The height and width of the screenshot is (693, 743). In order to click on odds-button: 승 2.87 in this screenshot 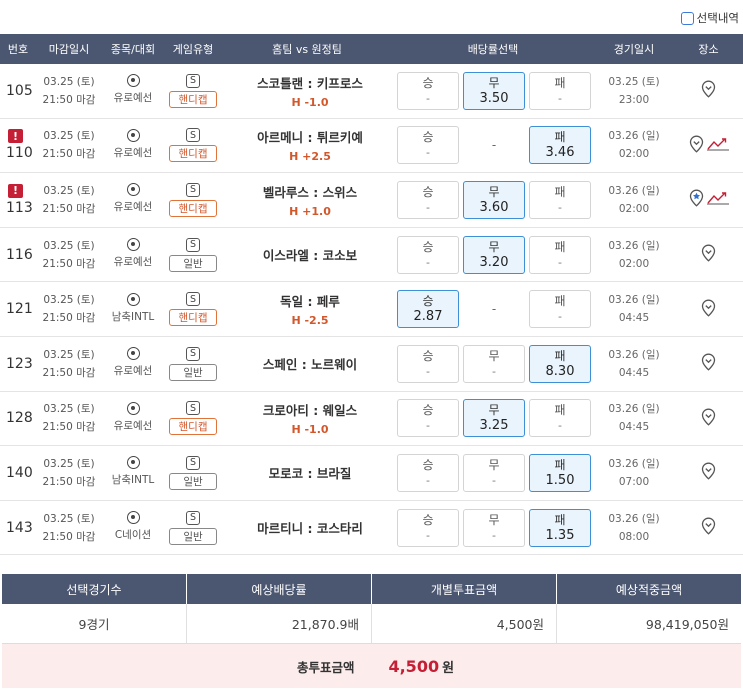, I will do `click(428, 309)`.